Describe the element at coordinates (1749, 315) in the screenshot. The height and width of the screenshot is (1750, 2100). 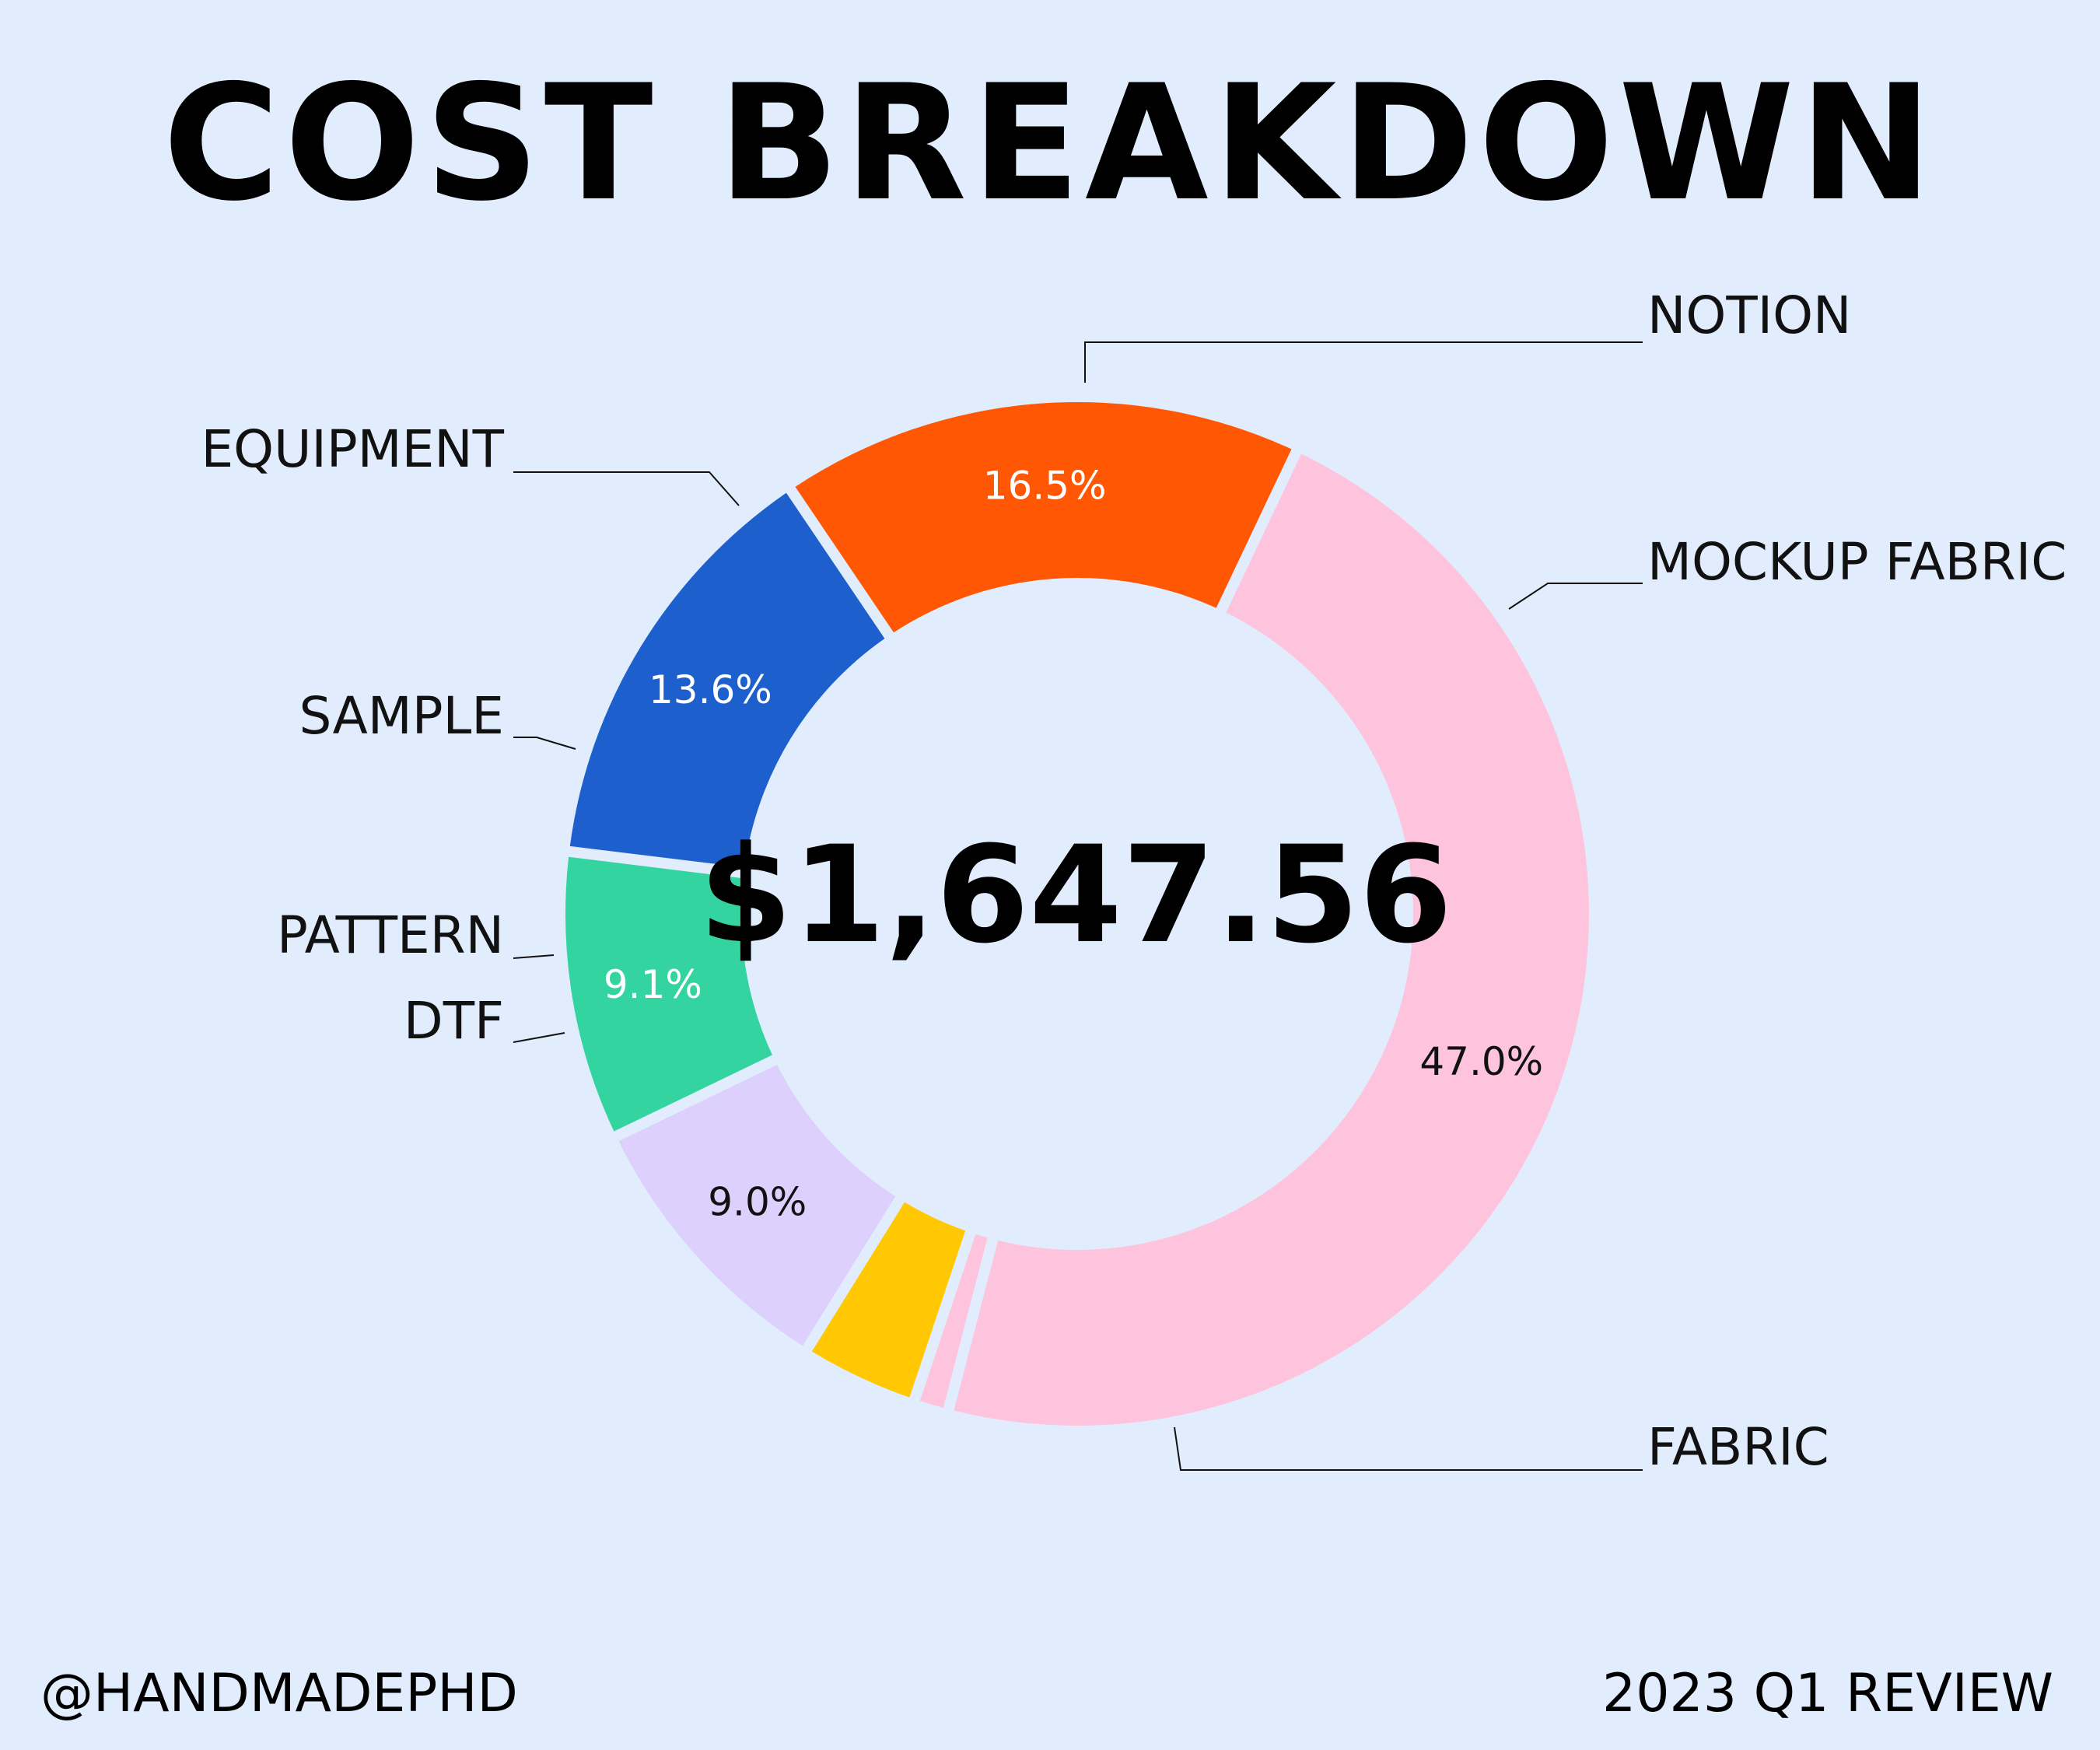
I see `category-label-notion: NOTION` at that location.